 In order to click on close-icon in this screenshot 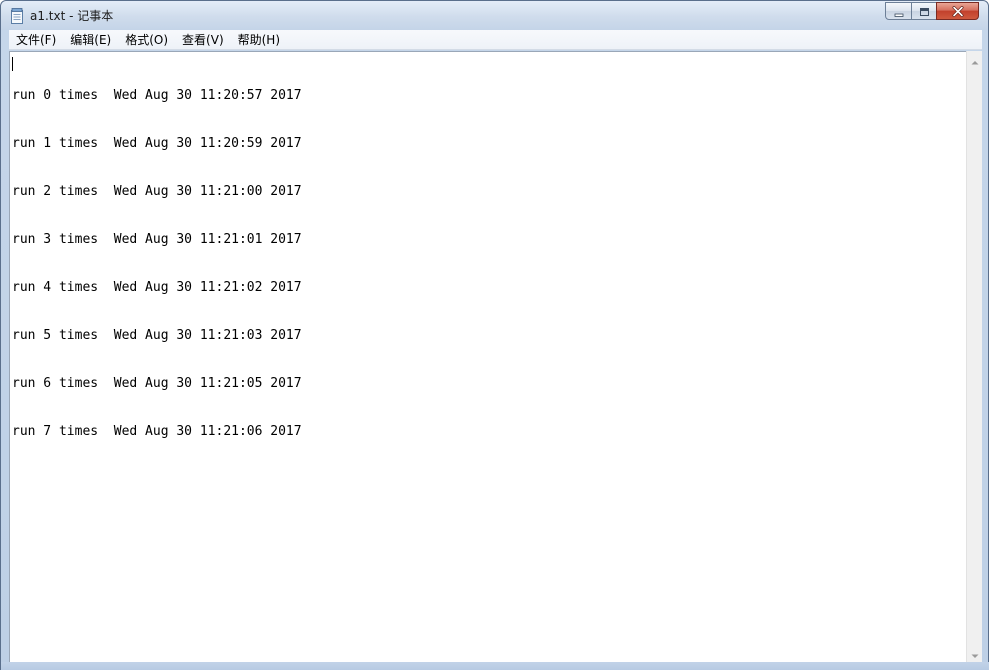, I will do `click(958, 11)`.